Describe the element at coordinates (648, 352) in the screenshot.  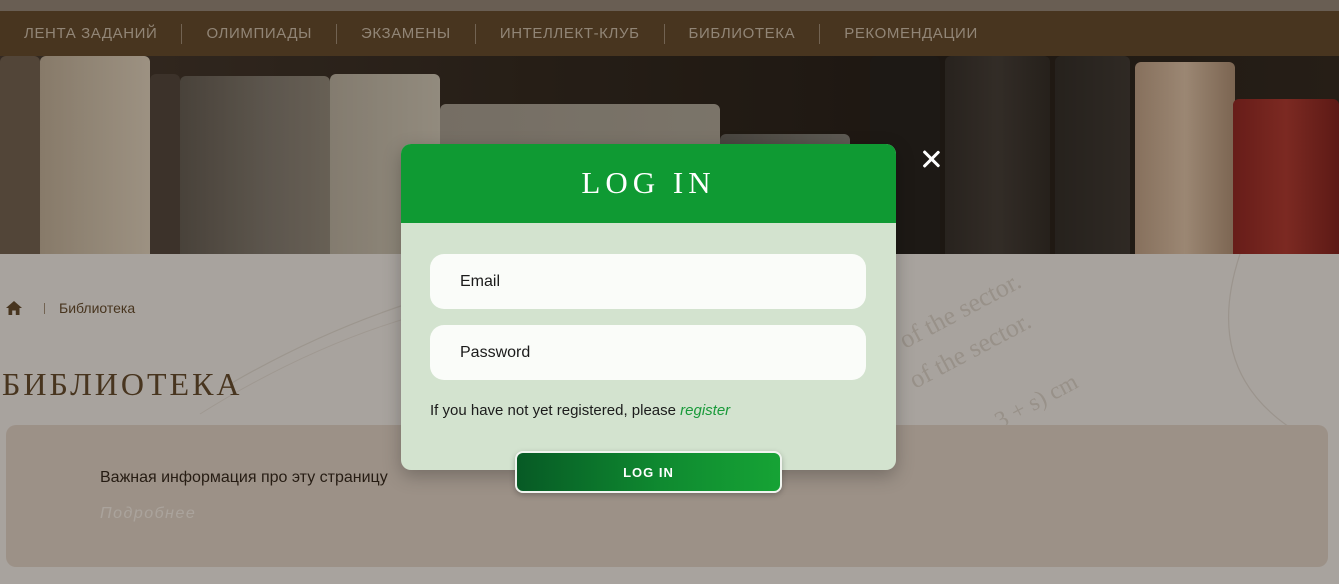
I see `password-field` at that location.